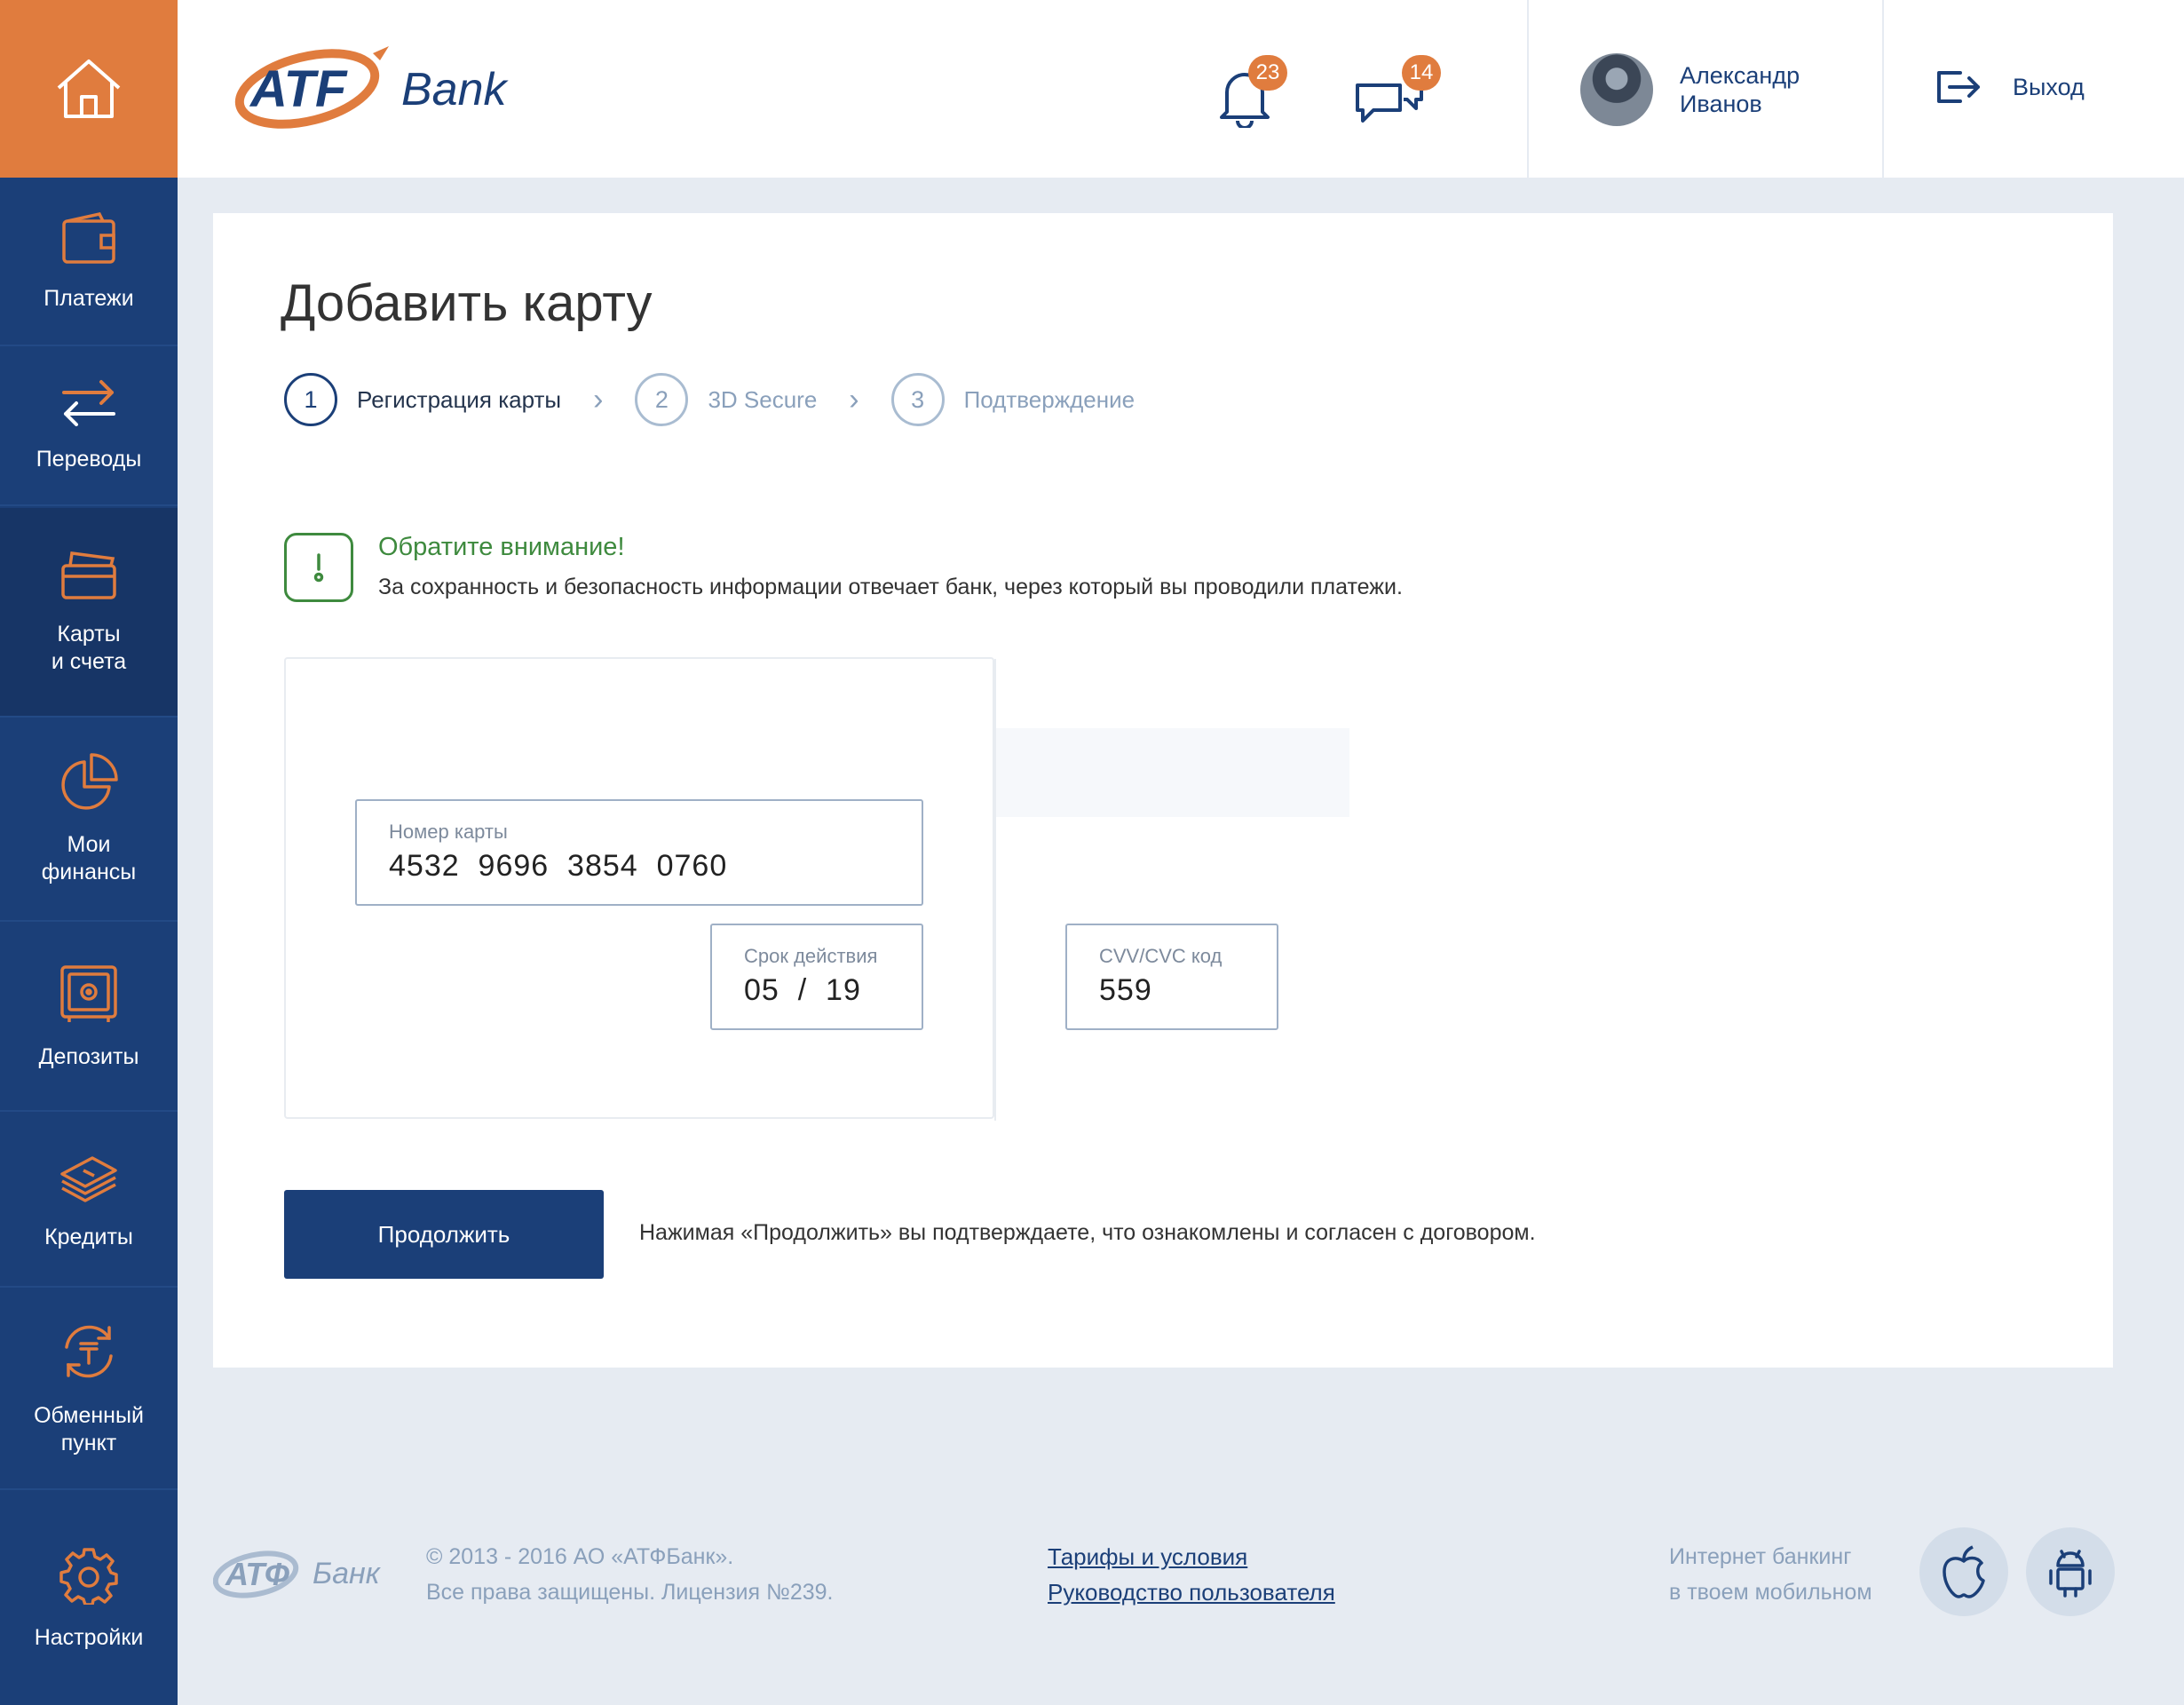  I want to click on sidebar-item-settings: Настройки, so click(89, 1599).